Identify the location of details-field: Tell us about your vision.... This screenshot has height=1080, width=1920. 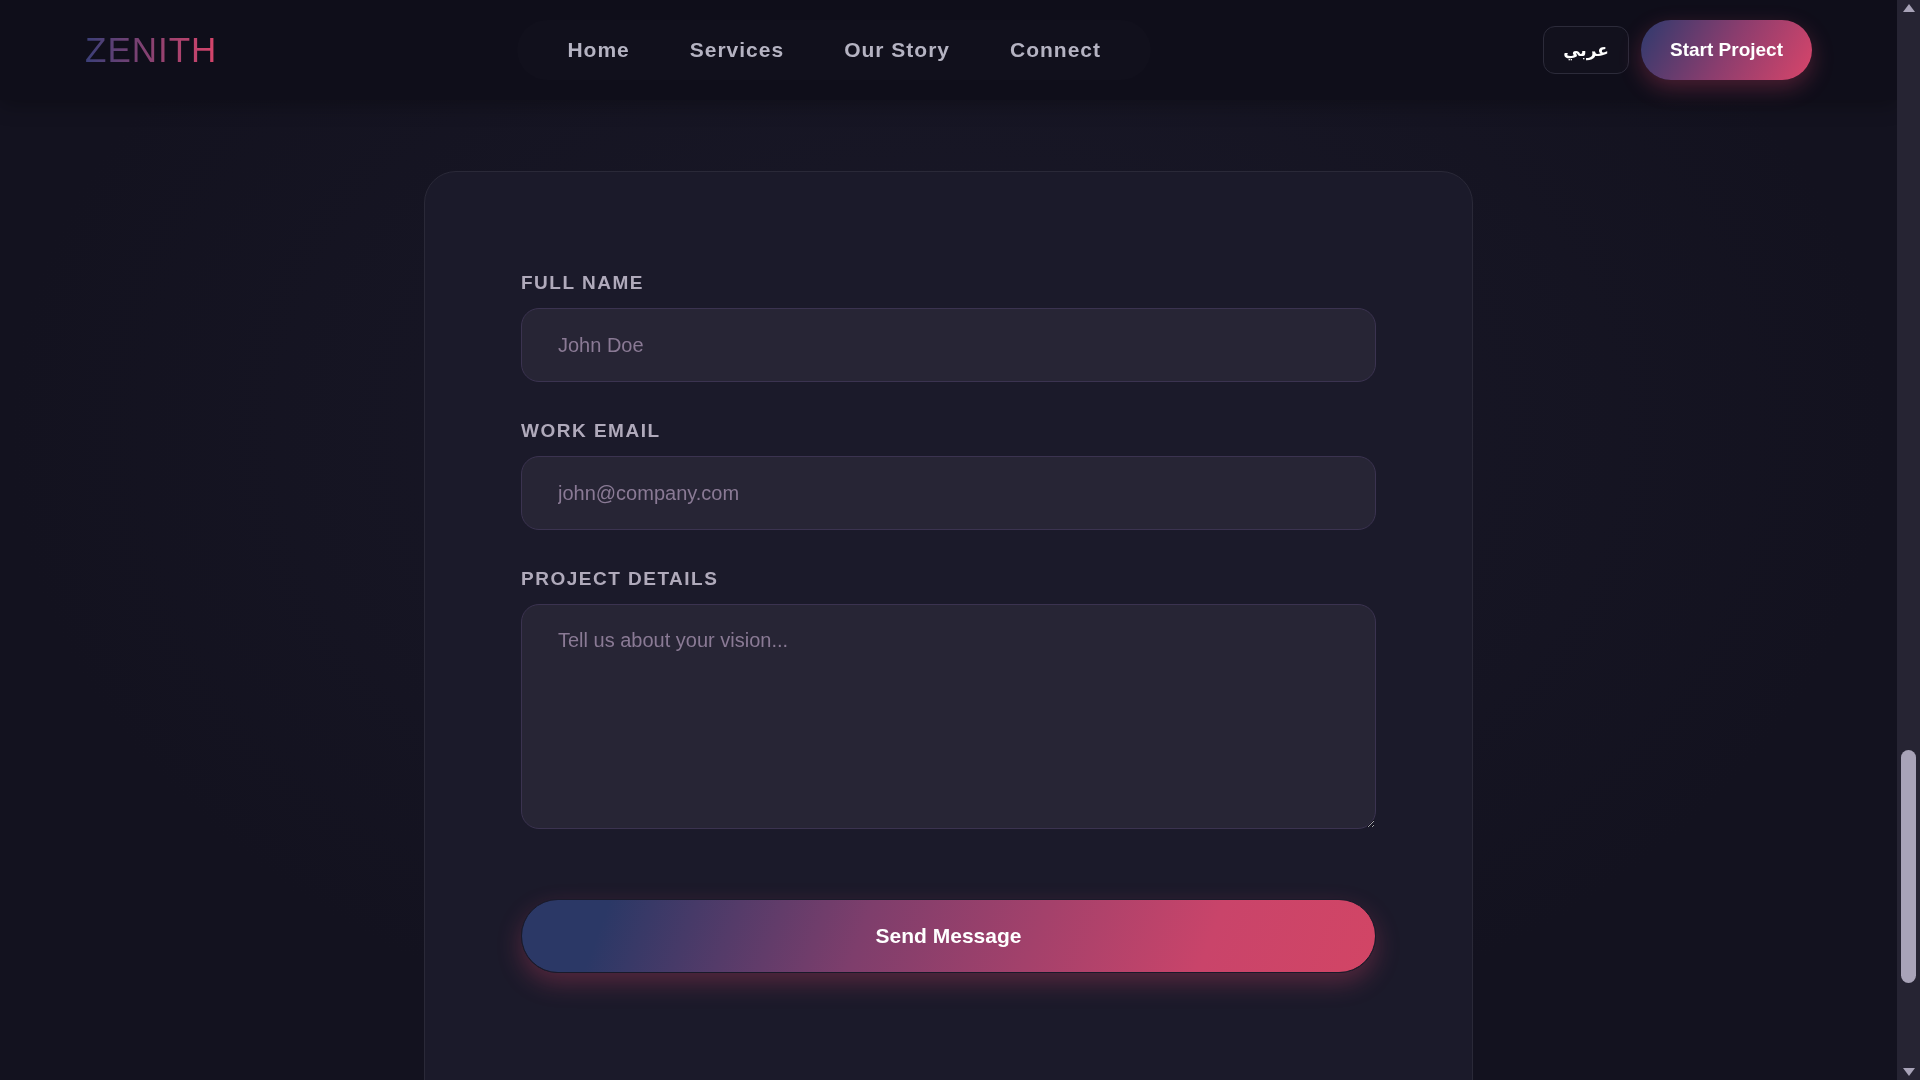
(948, 716).